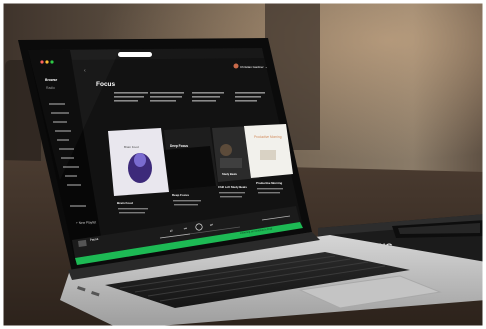 This screenshot has height=329, width=486. Describe the element at coordinates (140, 160) in the screenshot. I see `card-artwork-face` at that location.